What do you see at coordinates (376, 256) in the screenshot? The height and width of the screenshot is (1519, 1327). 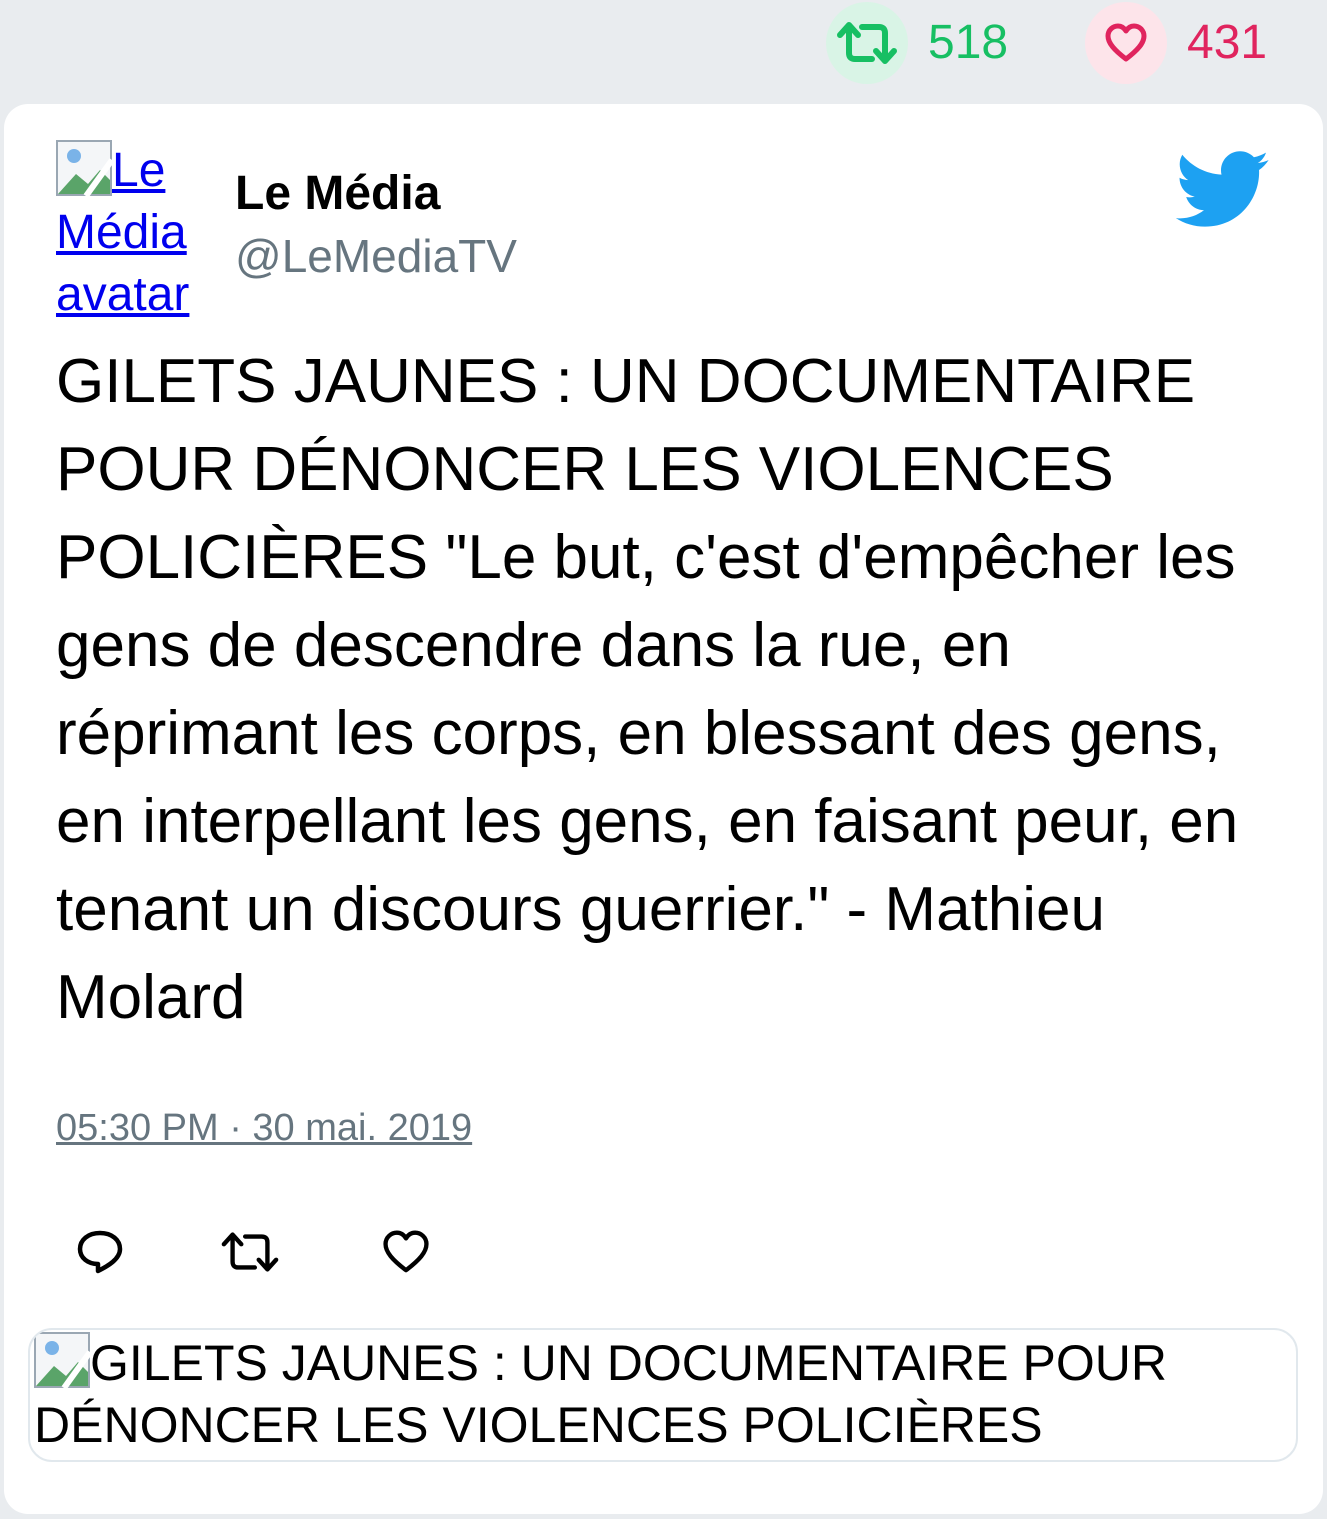 I see `author-handle: @LeMediaTV` at bounding box center [376, 256].